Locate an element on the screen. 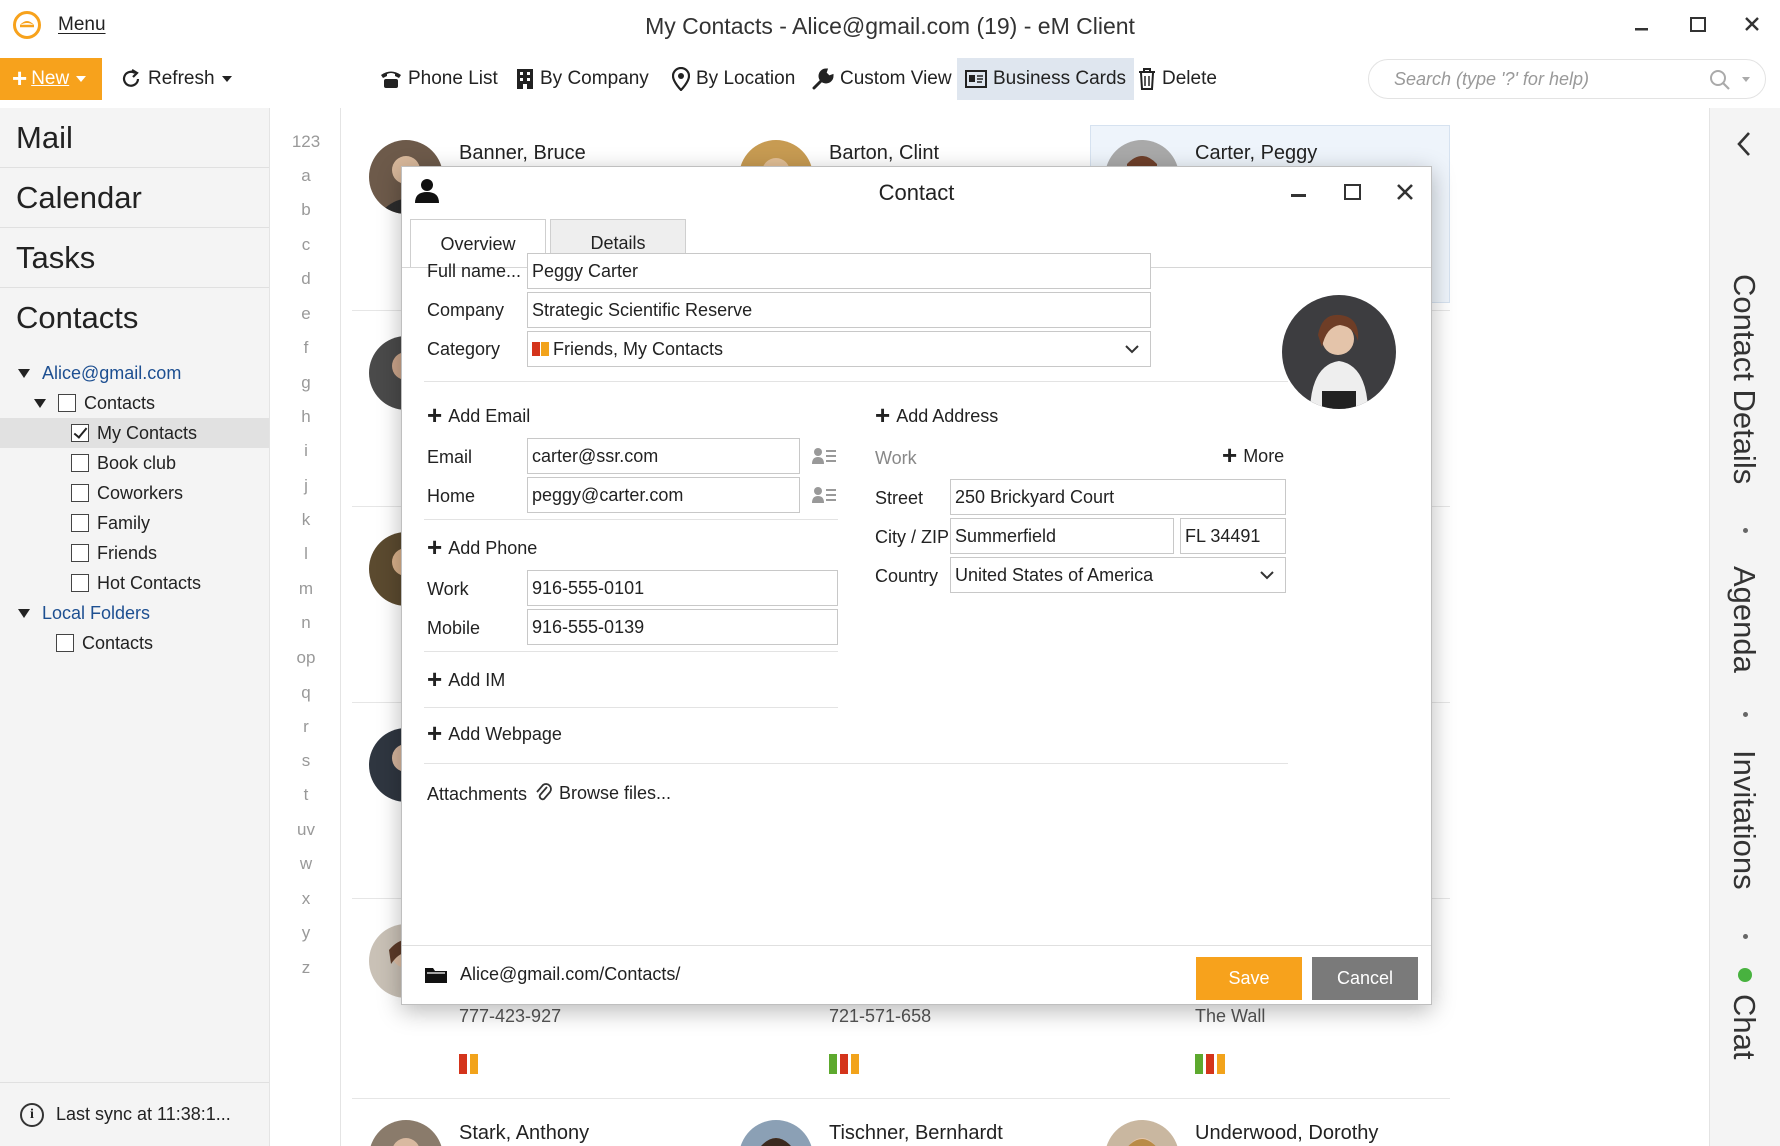 Image resolution: width=1780 pixels, height=1146 pixels. alphabet-letter: j is located at coordinates (306, 486).